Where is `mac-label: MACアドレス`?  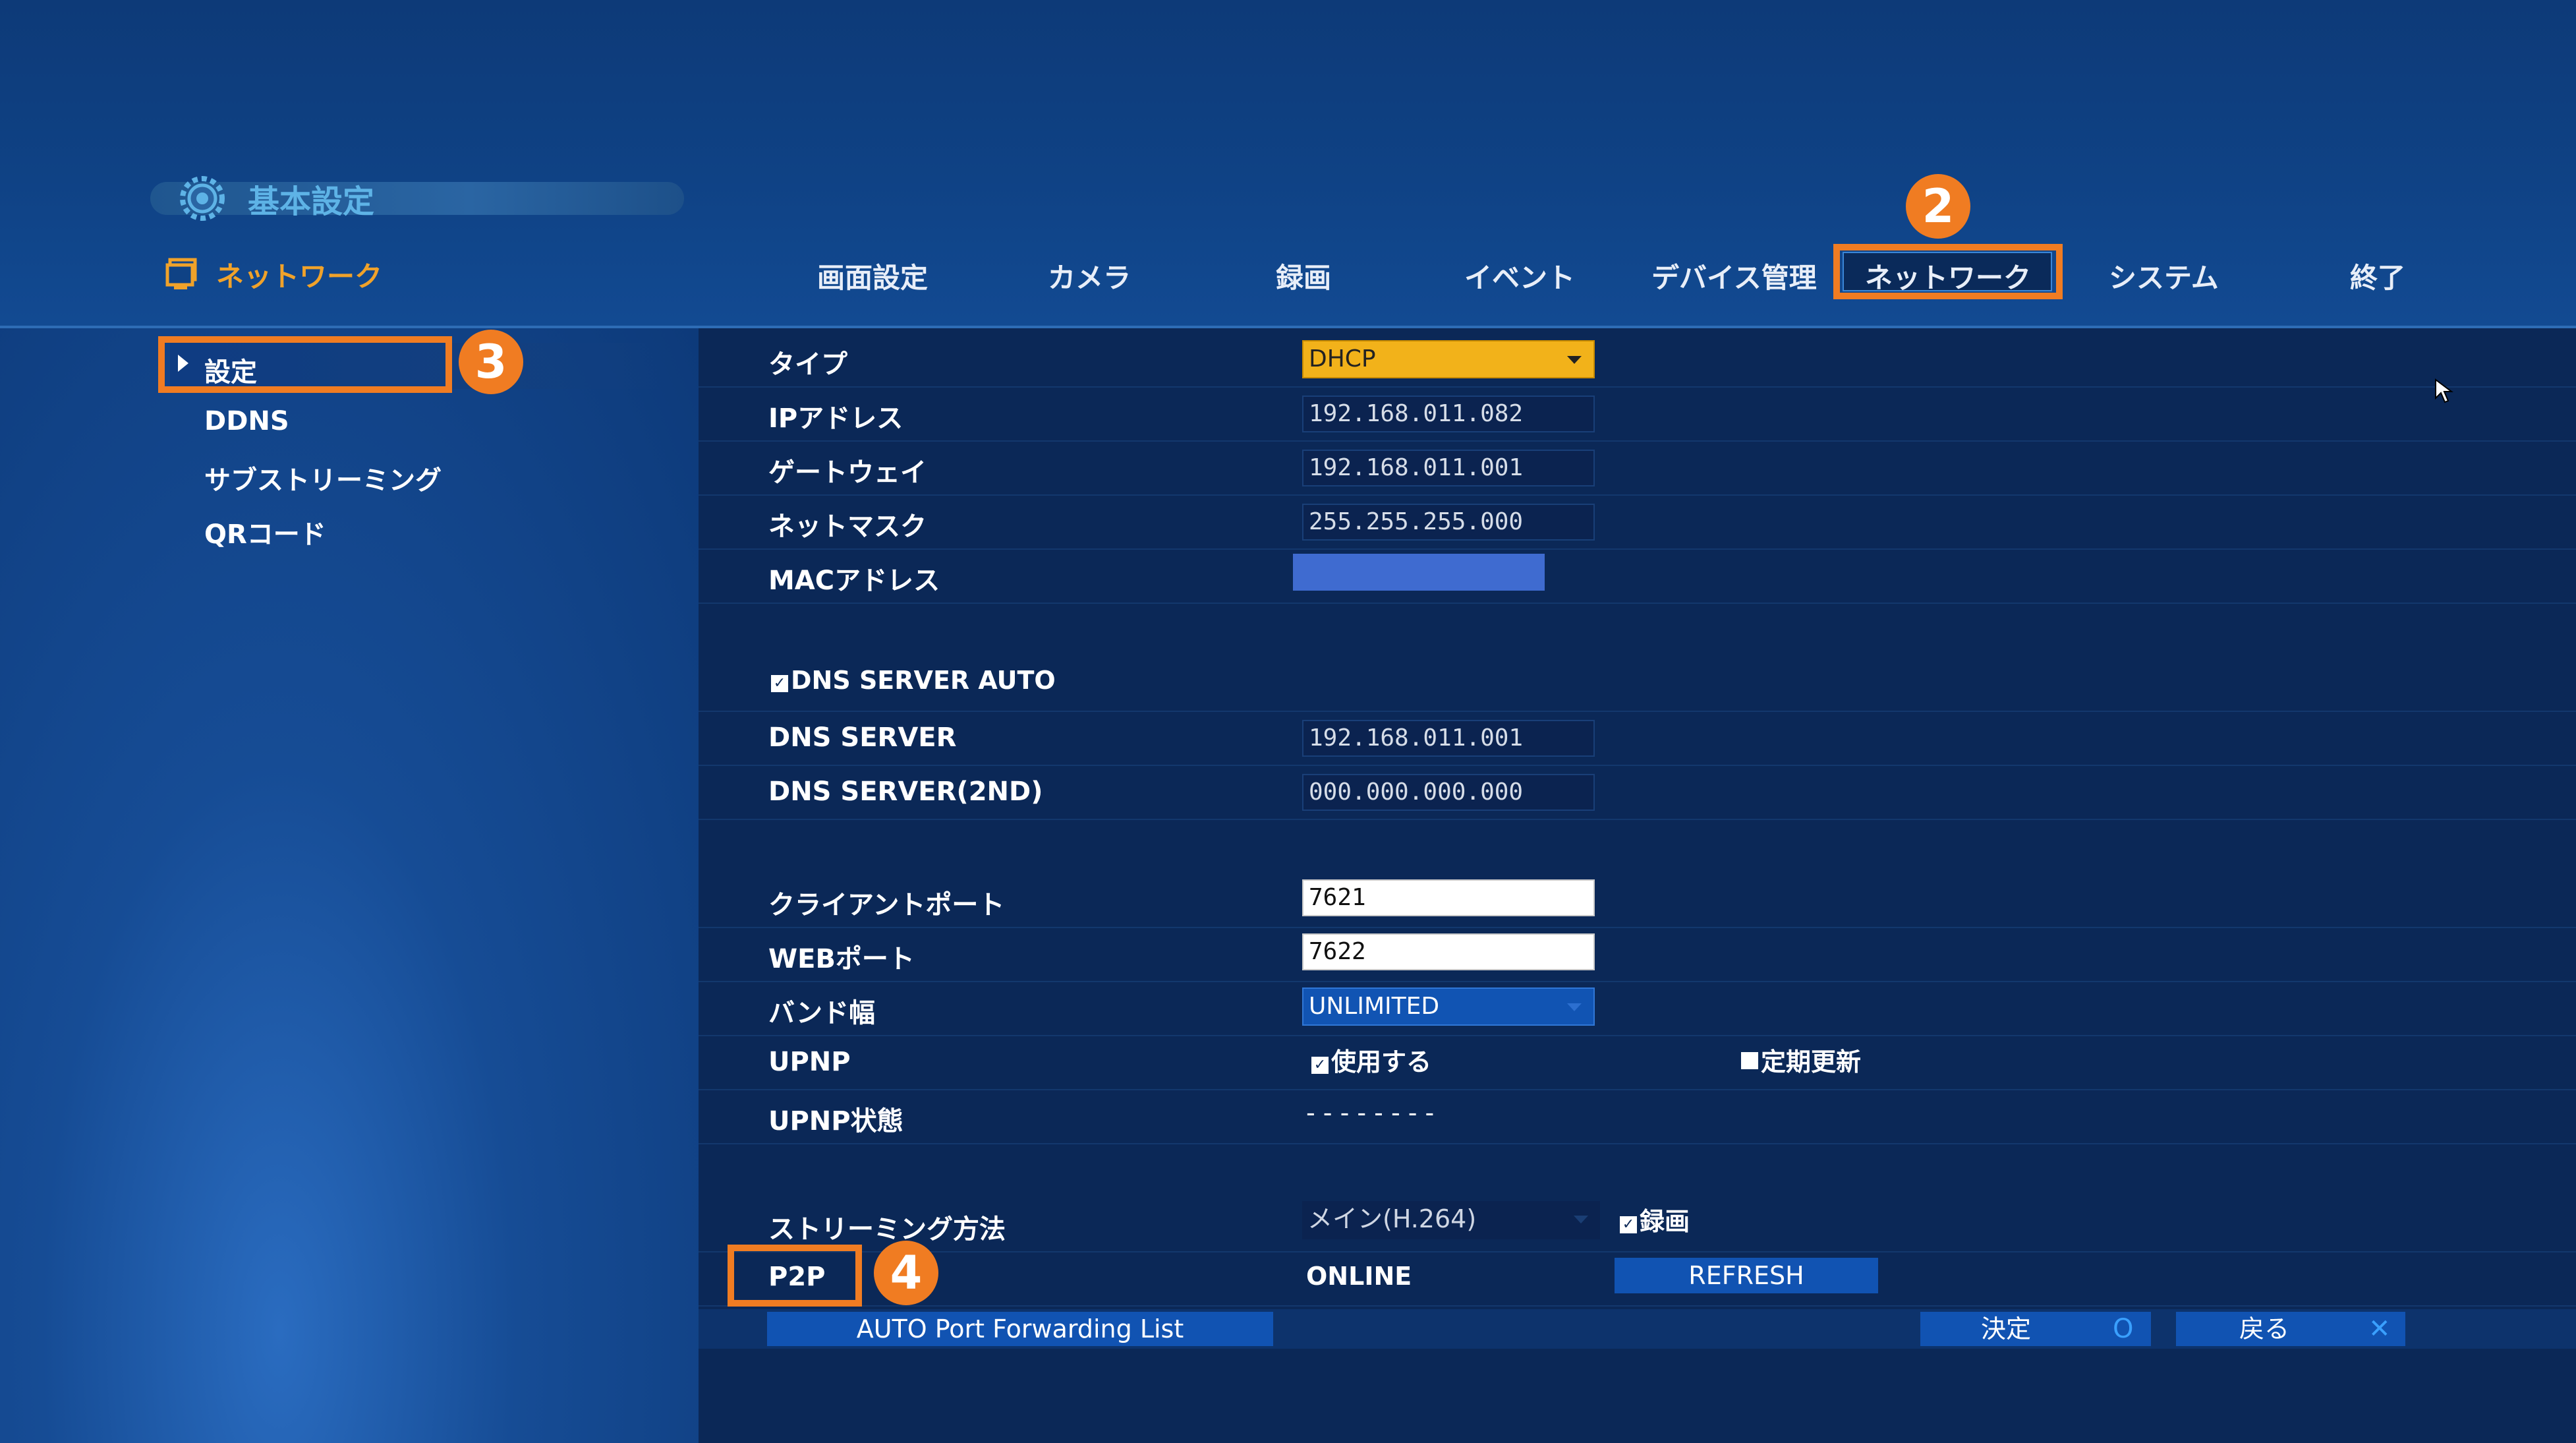 mac-label: MACアドレス is located at coordinates (854, 581).